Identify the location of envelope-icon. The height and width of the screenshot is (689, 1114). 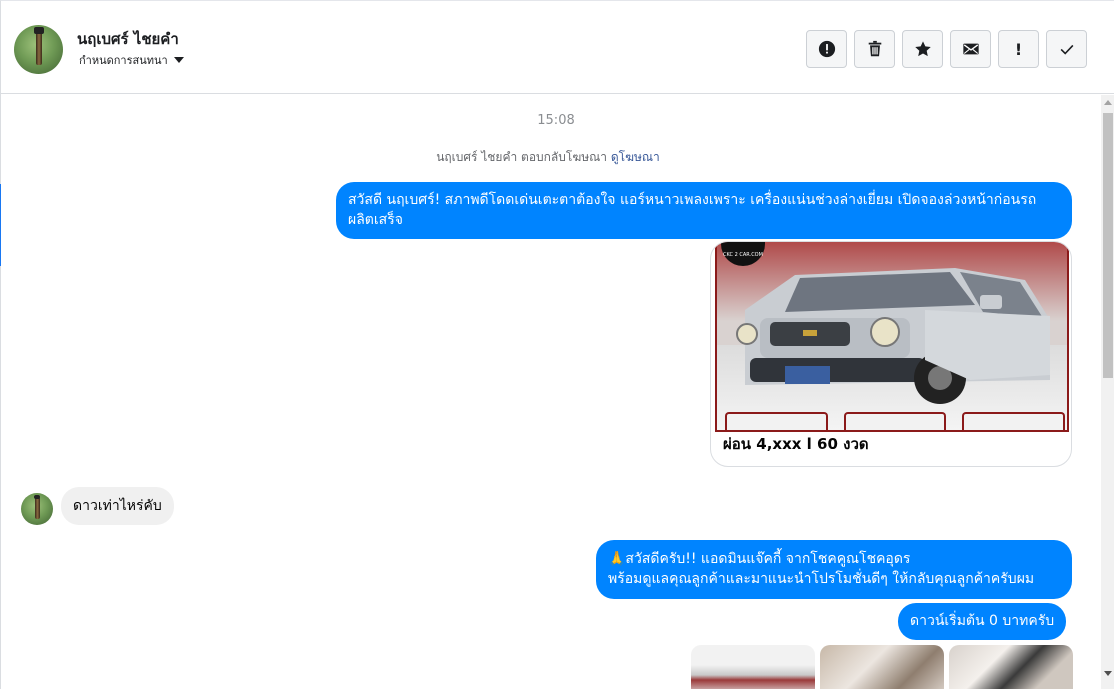
(970, 49).